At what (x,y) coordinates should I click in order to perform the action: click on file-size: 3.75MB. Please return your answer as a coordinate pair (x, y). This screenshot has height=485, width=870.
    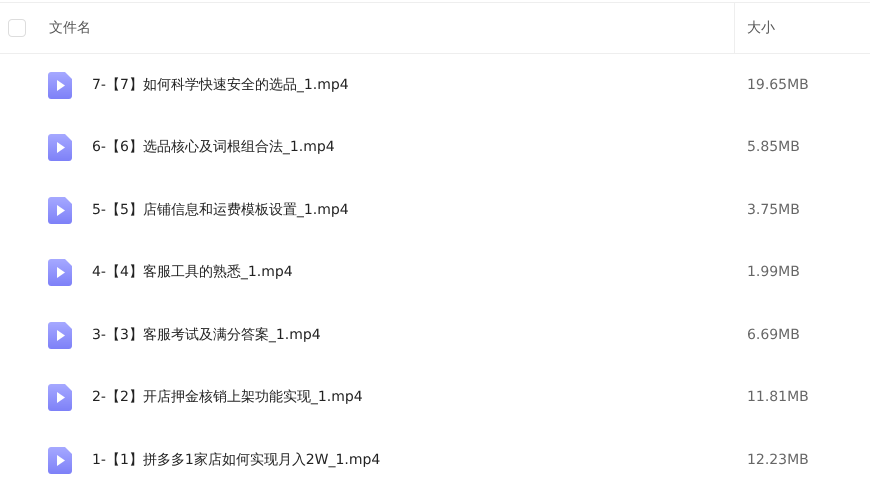
    Looking at the image, I should click on (773, 210).